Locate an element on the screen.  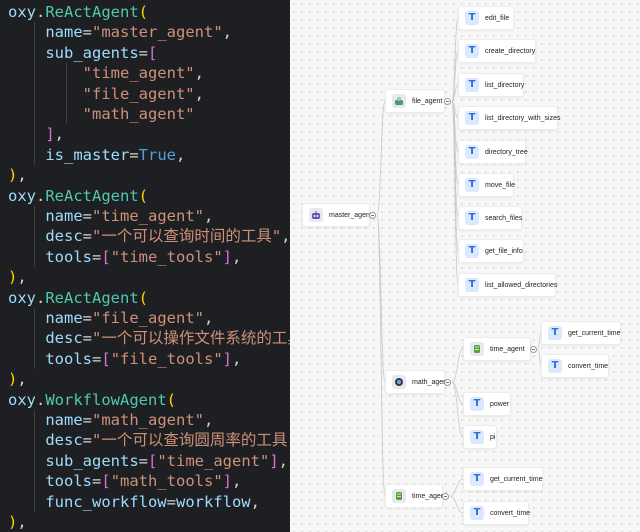
tool-node-get-file-info: Tget_file_info is located at coordinates (491, 251).